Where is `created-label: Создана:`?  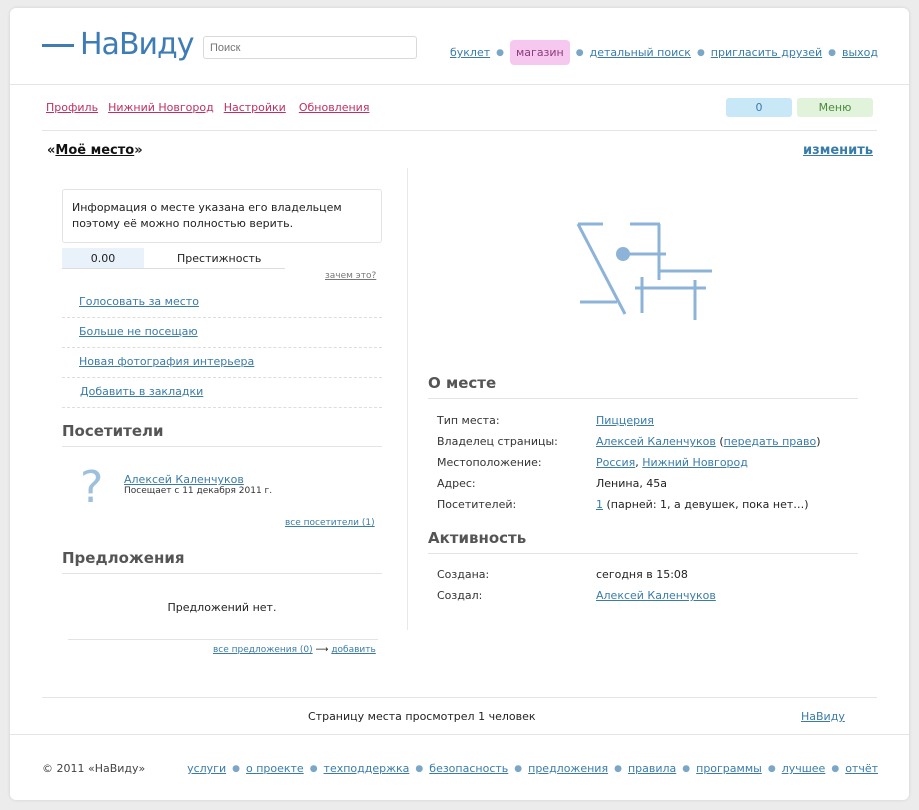
created-label: Создана: is located at coordinates (463, 574).